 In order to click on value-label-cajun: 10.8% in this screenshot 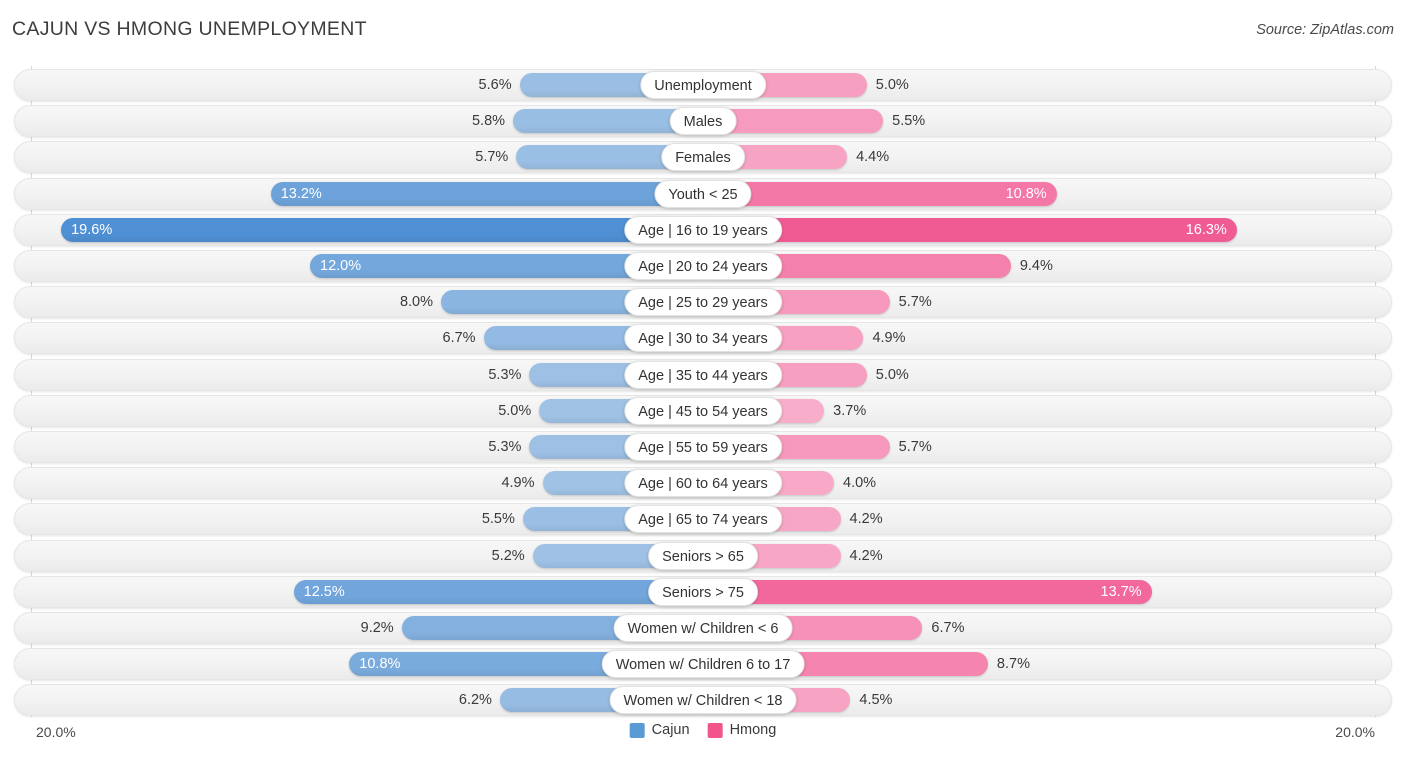, I will do `click(380, 664)`.